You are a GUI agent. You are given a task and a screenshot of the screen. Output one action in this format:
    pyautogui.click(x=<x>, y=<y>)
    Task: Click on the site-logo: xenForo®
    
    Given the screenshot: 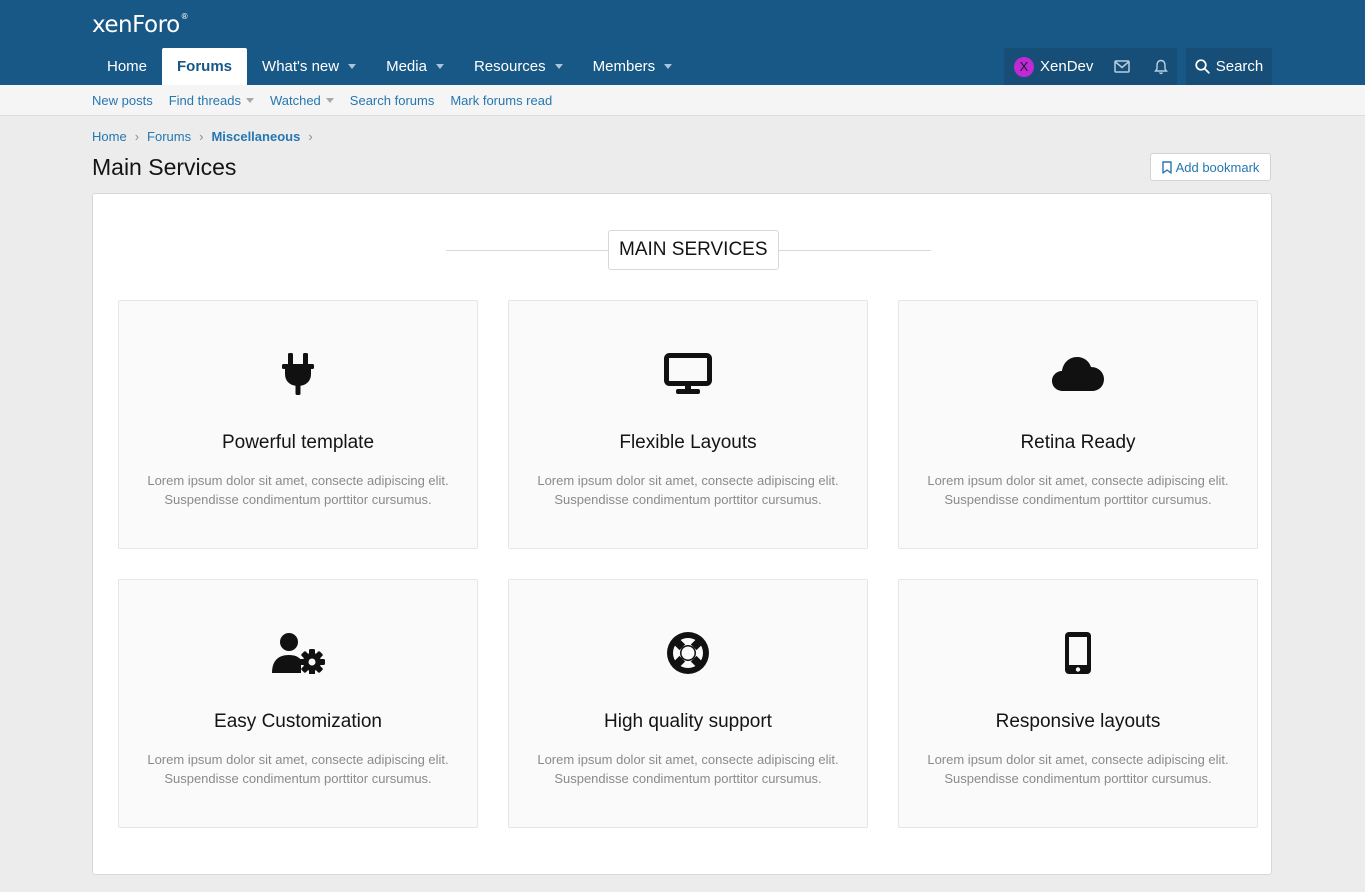 What is the action you would take?
    pyautogui.click(x=140, y=25)
    